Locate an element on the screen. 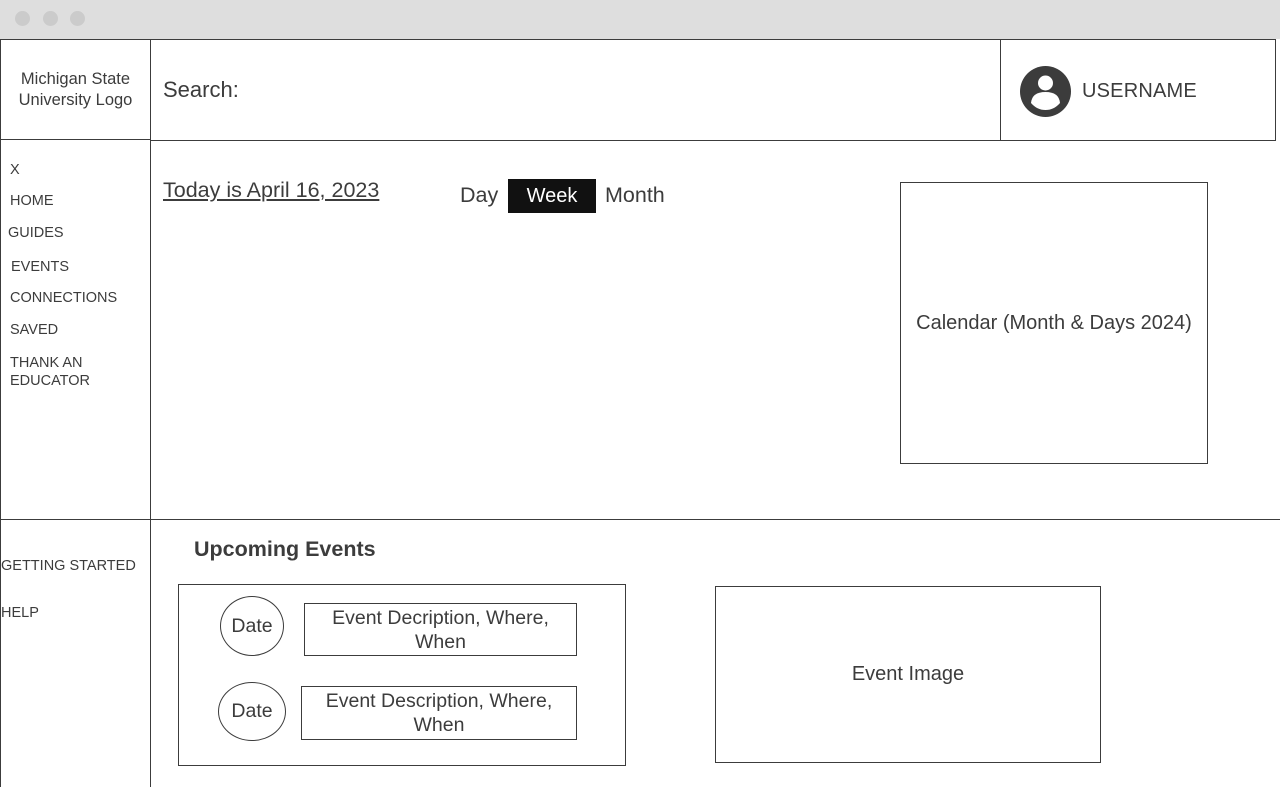 The width and height of the screenshot is (1280, 787). user-panel-left-border is located at coordinates (1000, 89).